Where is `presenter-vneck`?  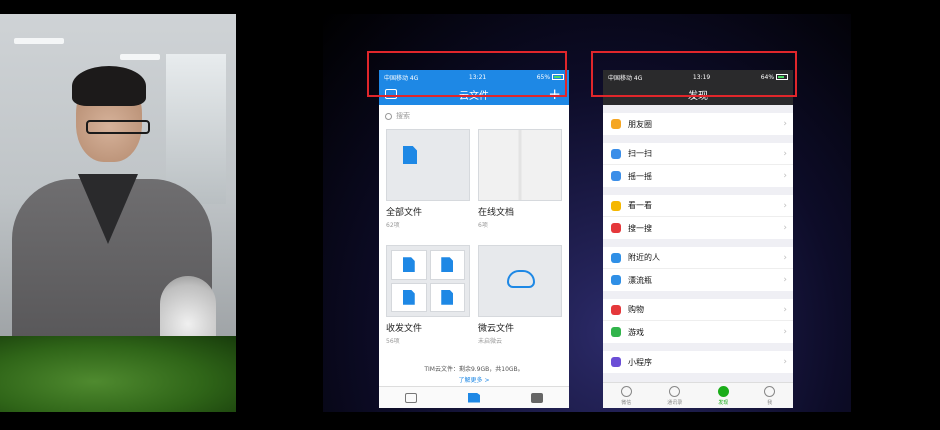 presenter-vneck is located at coordinates (108, 209).